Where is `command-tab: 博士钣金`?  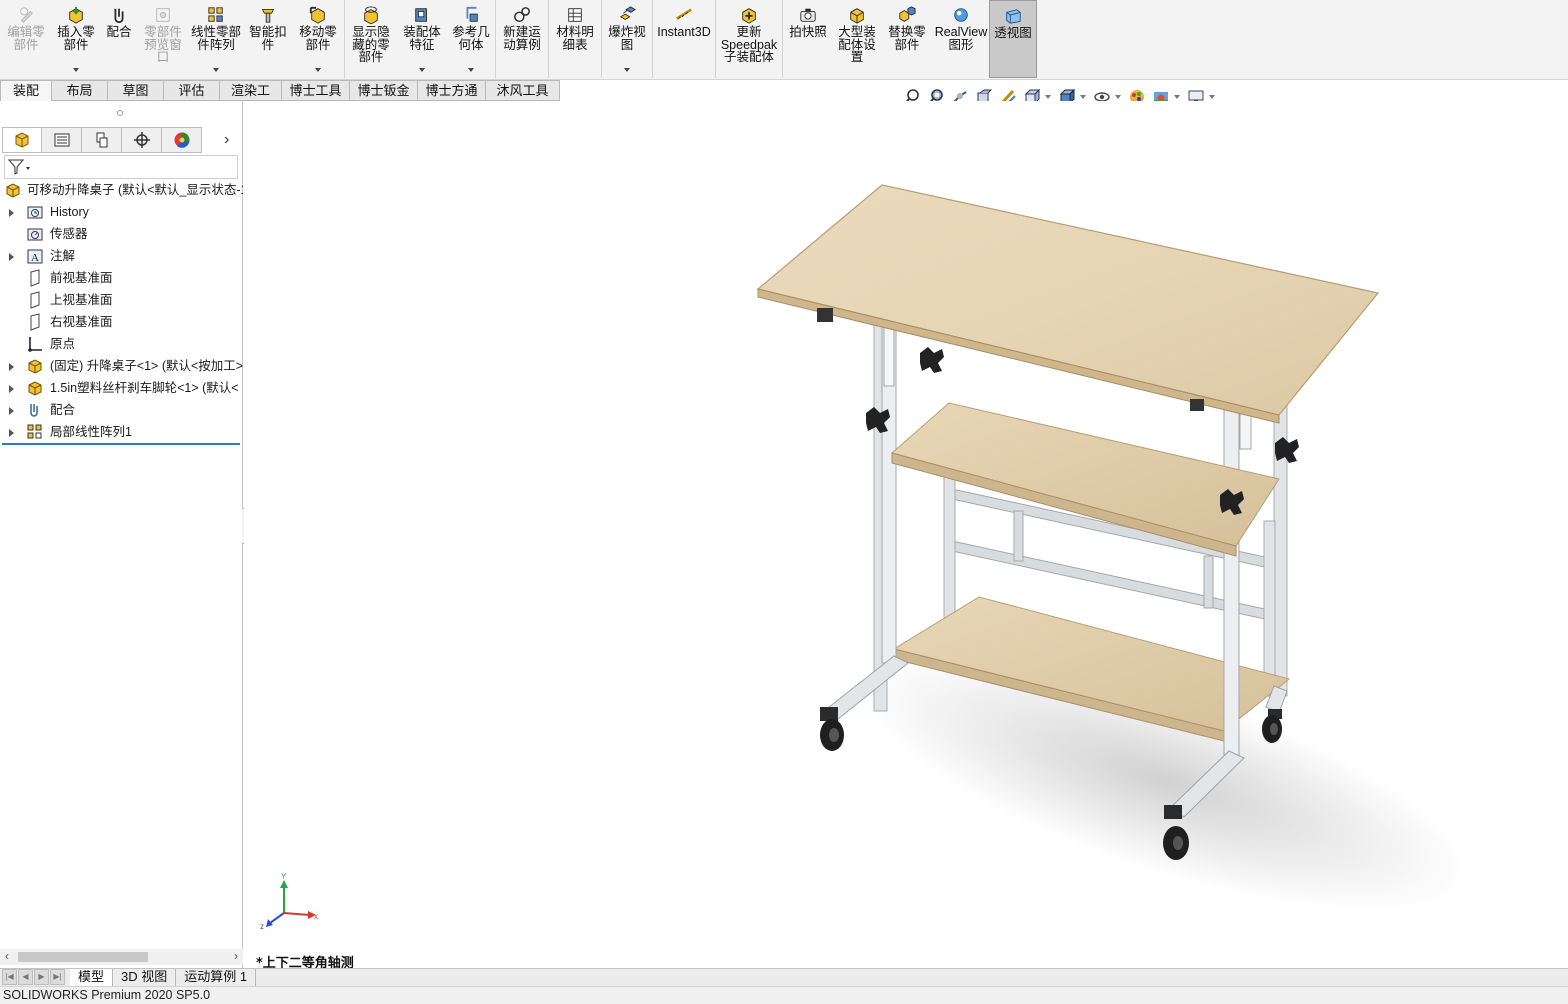
command-tab: 博士钣金 is located at coordinates (384, 90).